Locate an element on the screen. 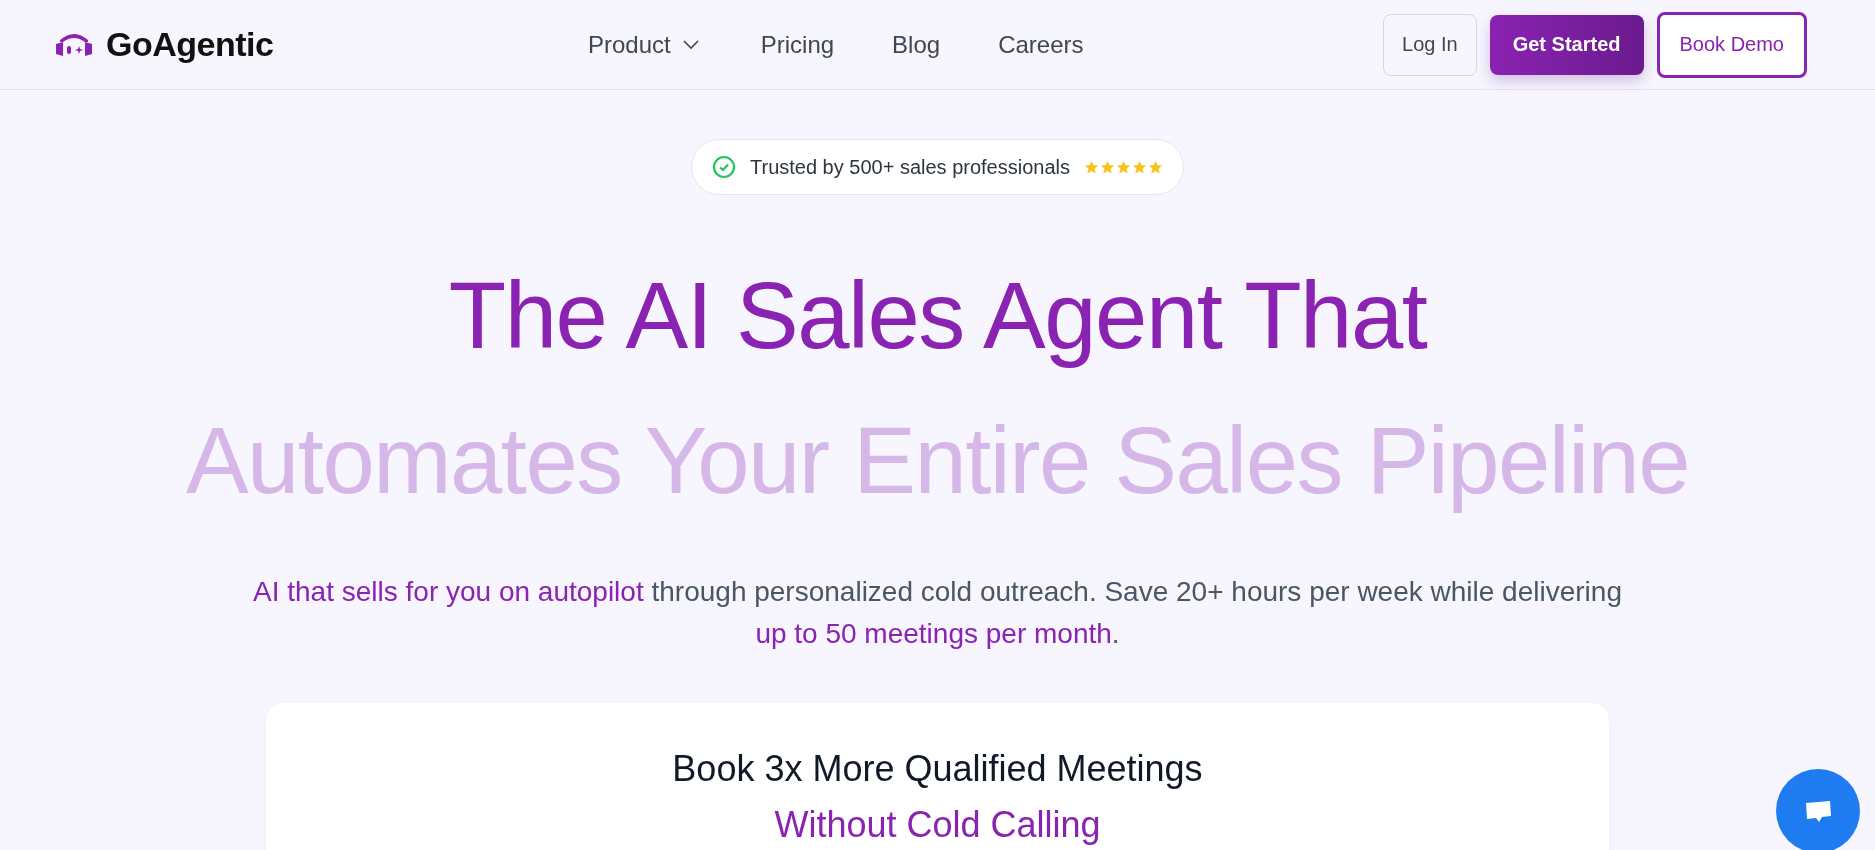 Image resolution: width=1875 pixels, height=850 pixels. login-button: Log In is located at coordinates (1430, 44).